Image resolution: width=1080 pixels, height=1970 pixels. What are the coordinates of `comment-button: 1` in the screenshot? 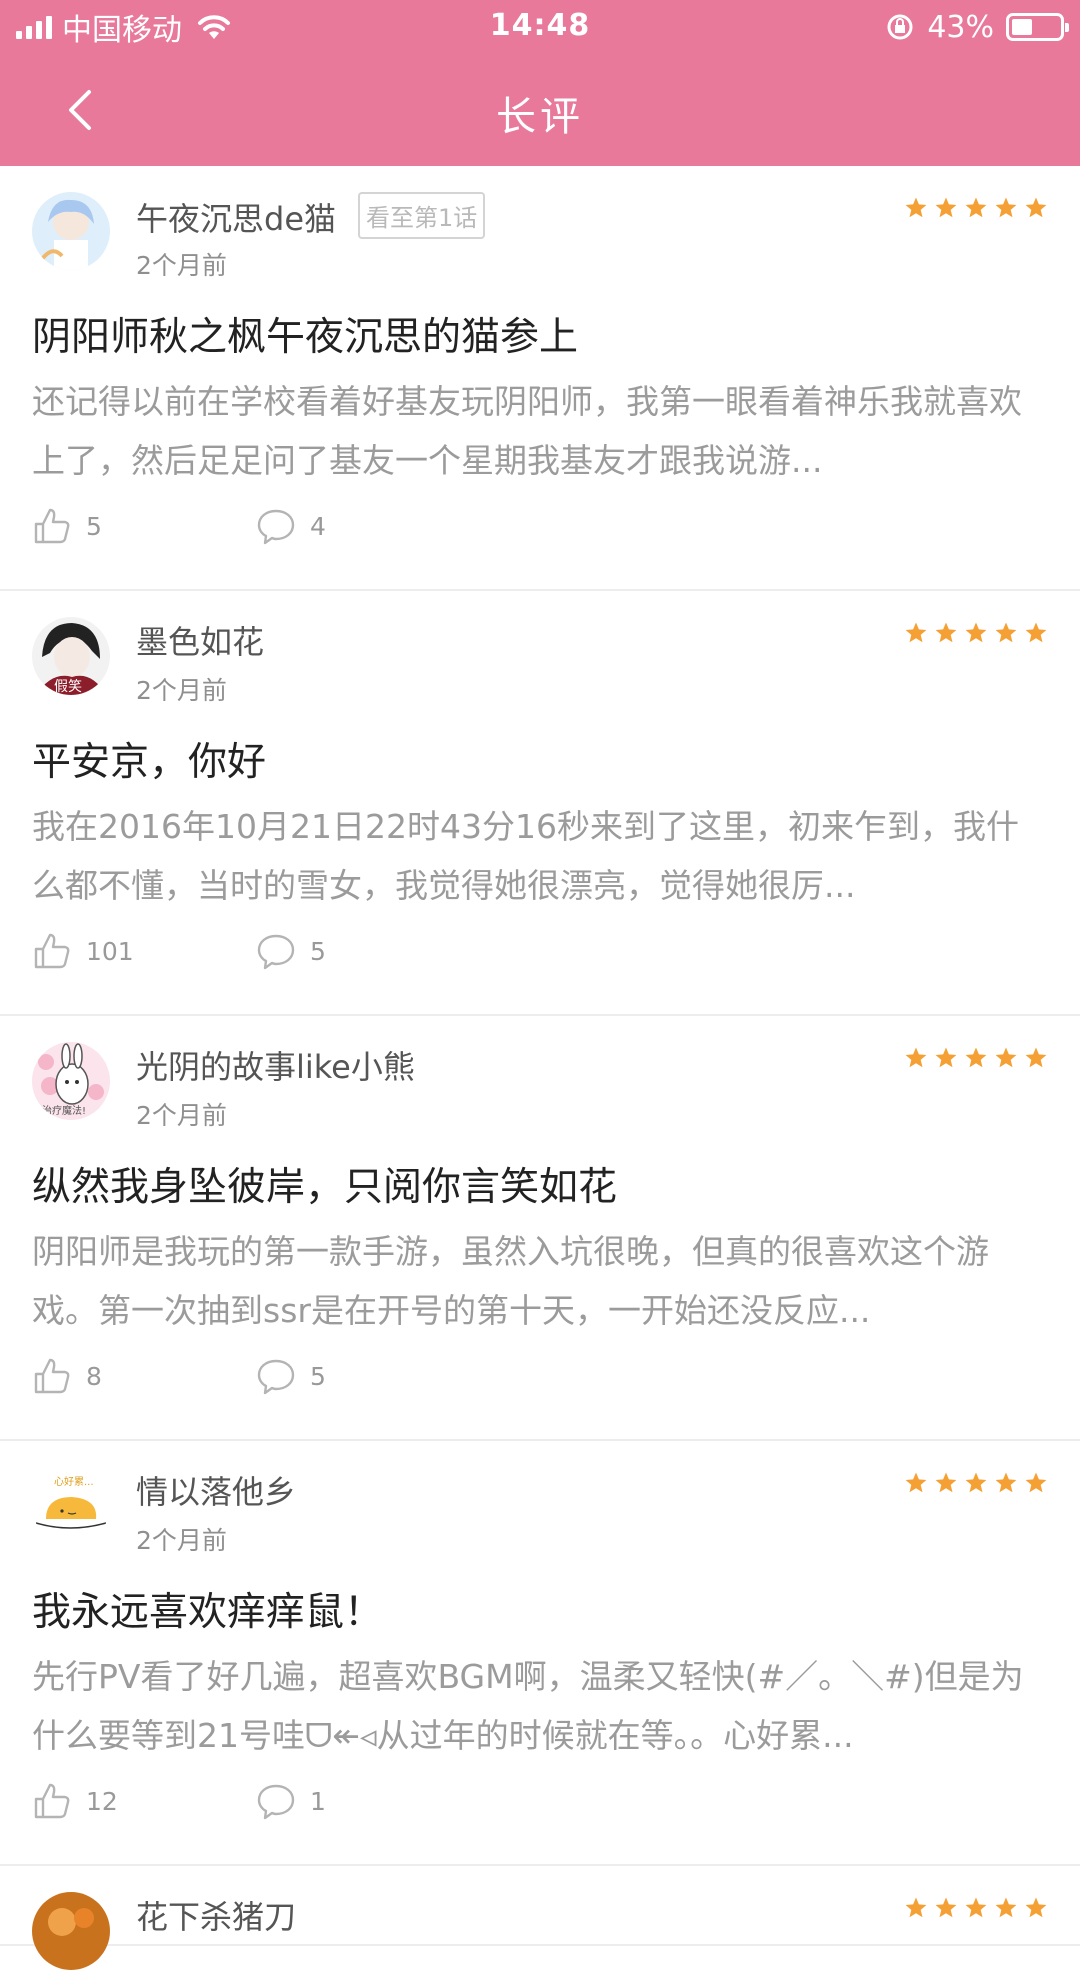 It's located at (291, 1801).